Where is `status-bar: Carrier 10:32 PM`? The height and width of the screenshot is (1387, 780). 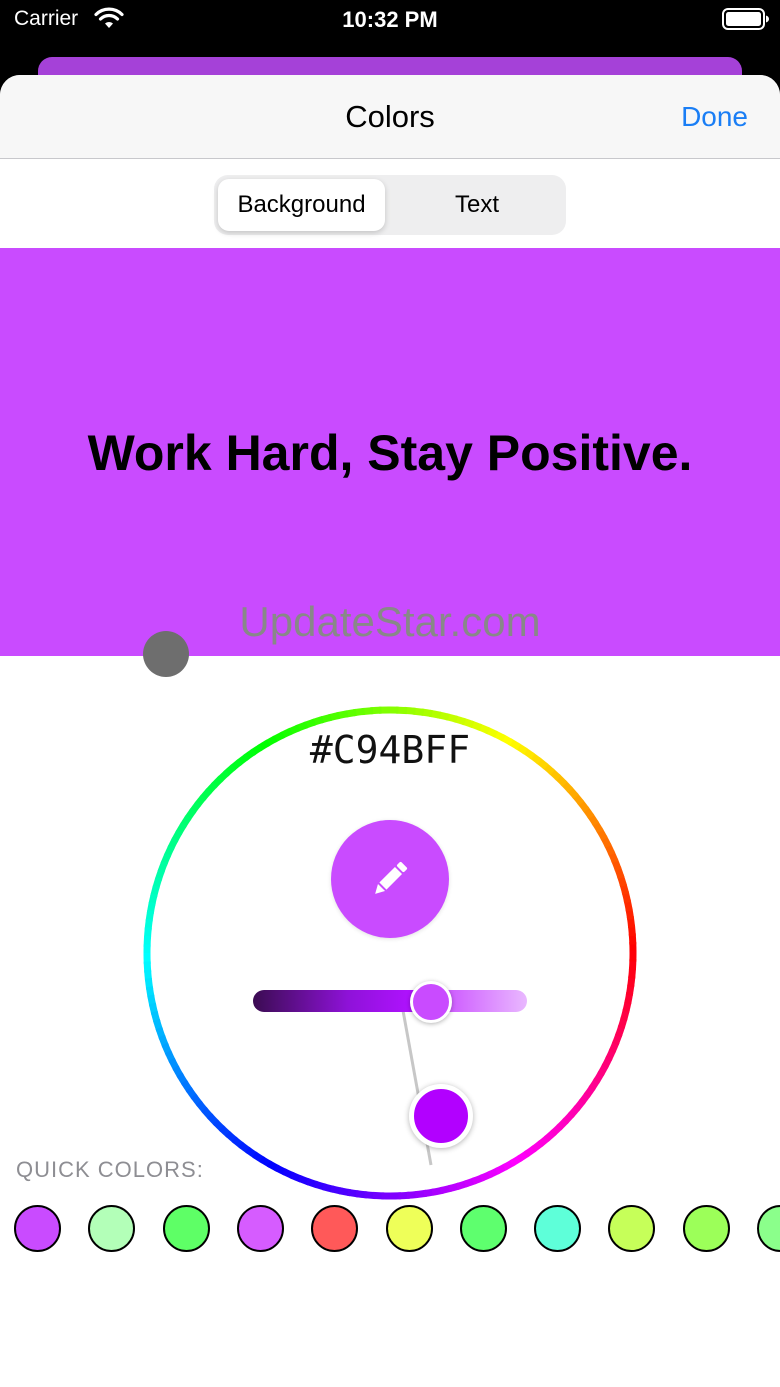
status-bar: Carrier 10:32 PM is located at coordinates (390, 20).